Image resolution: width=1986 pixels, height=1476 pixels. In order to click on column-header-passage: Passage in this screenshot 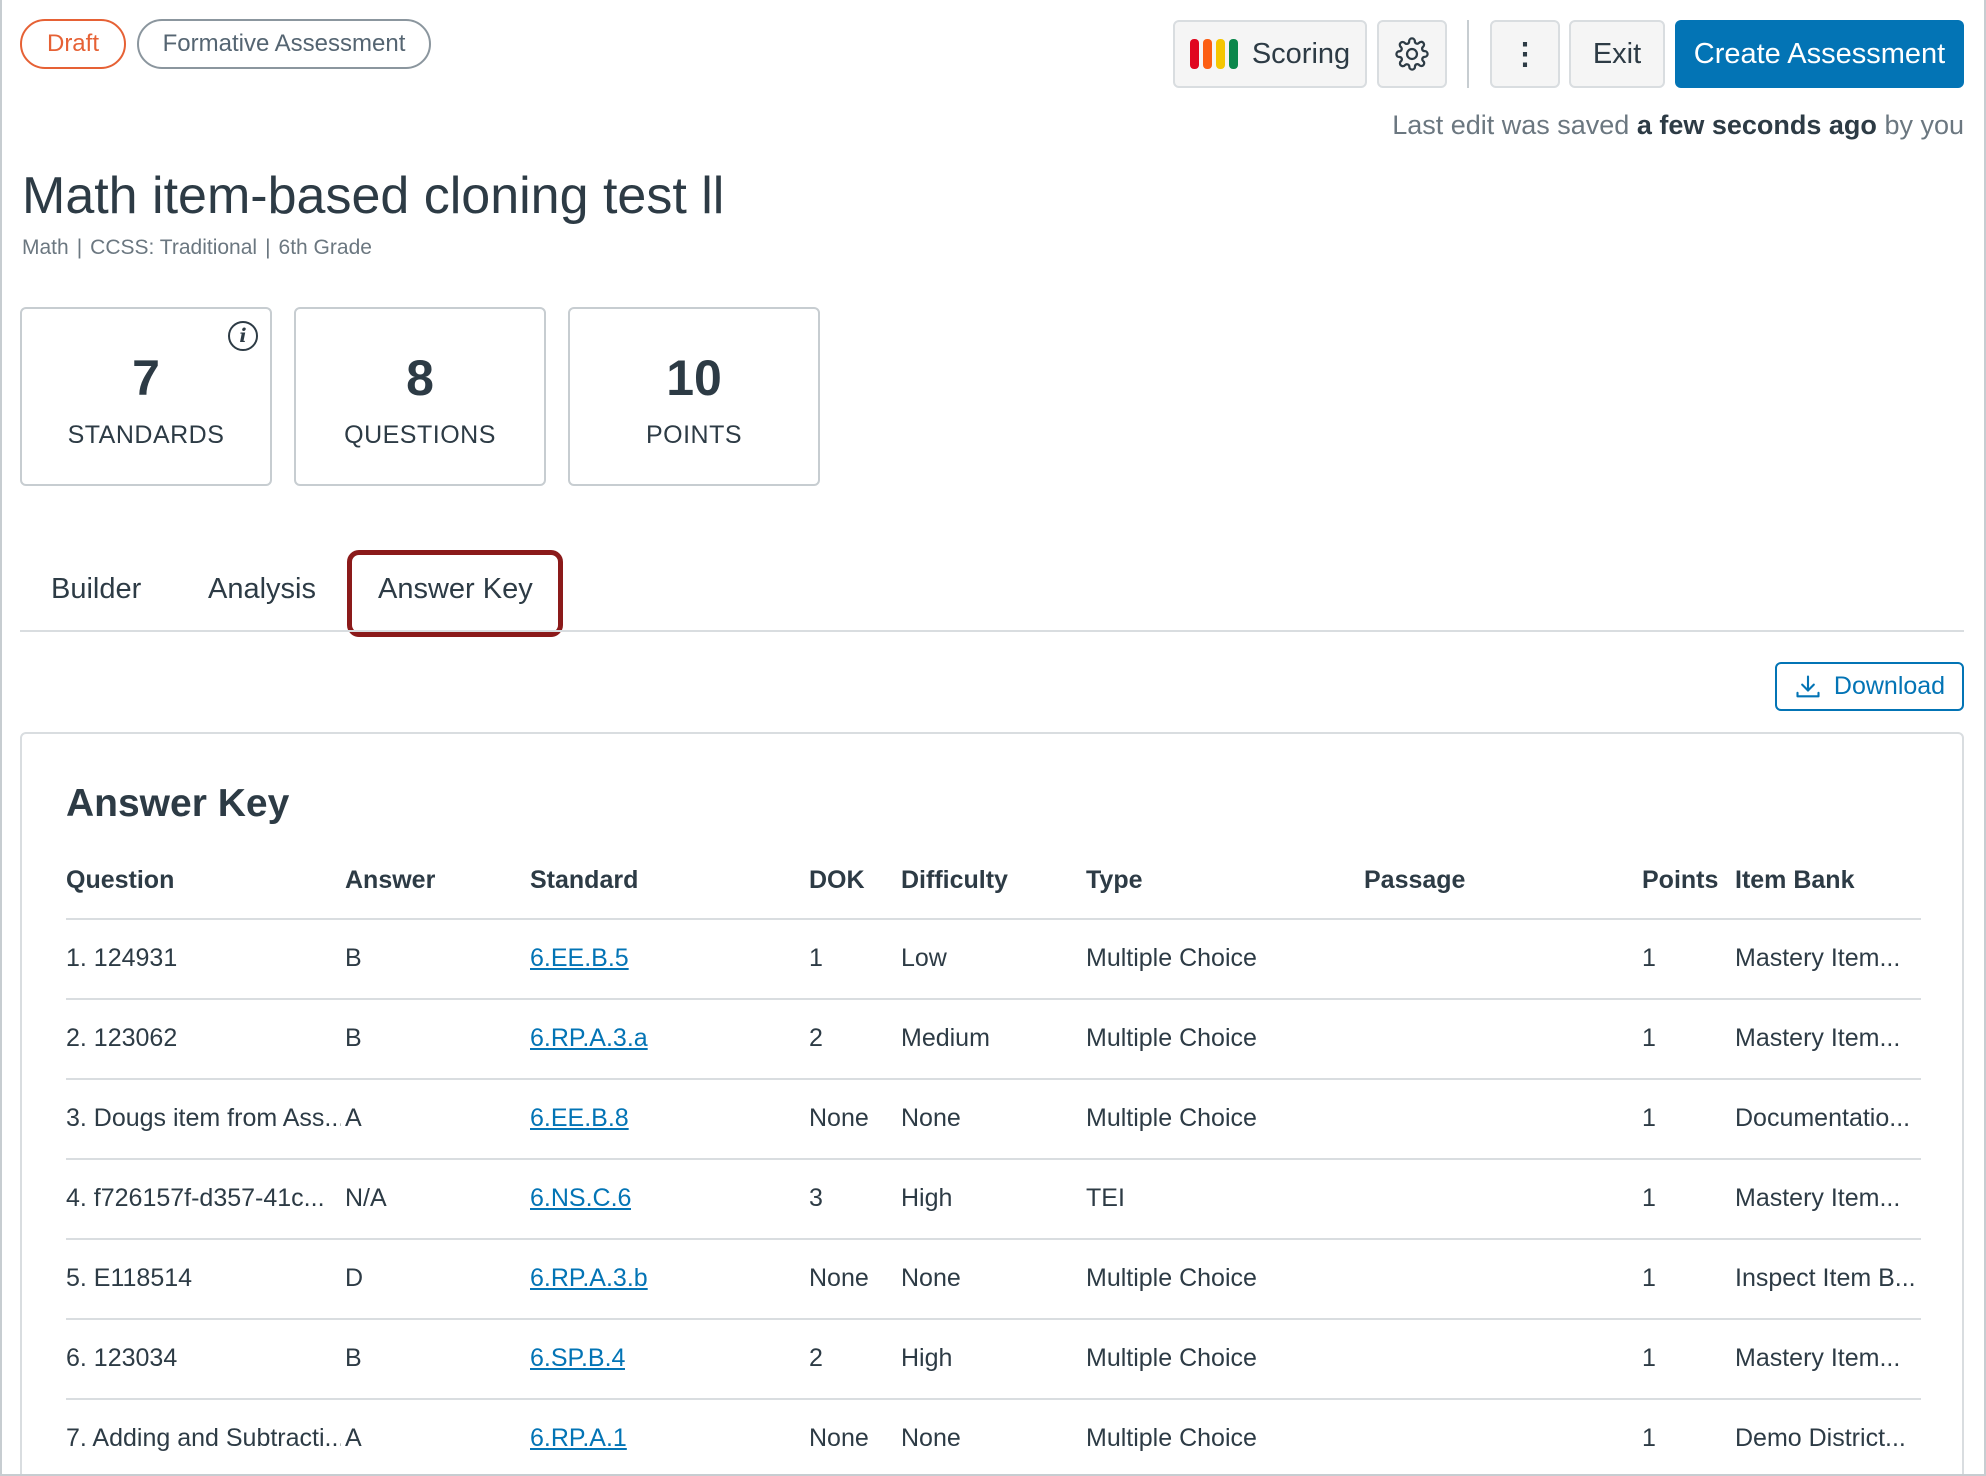, I will do `click(1415, 880)`.